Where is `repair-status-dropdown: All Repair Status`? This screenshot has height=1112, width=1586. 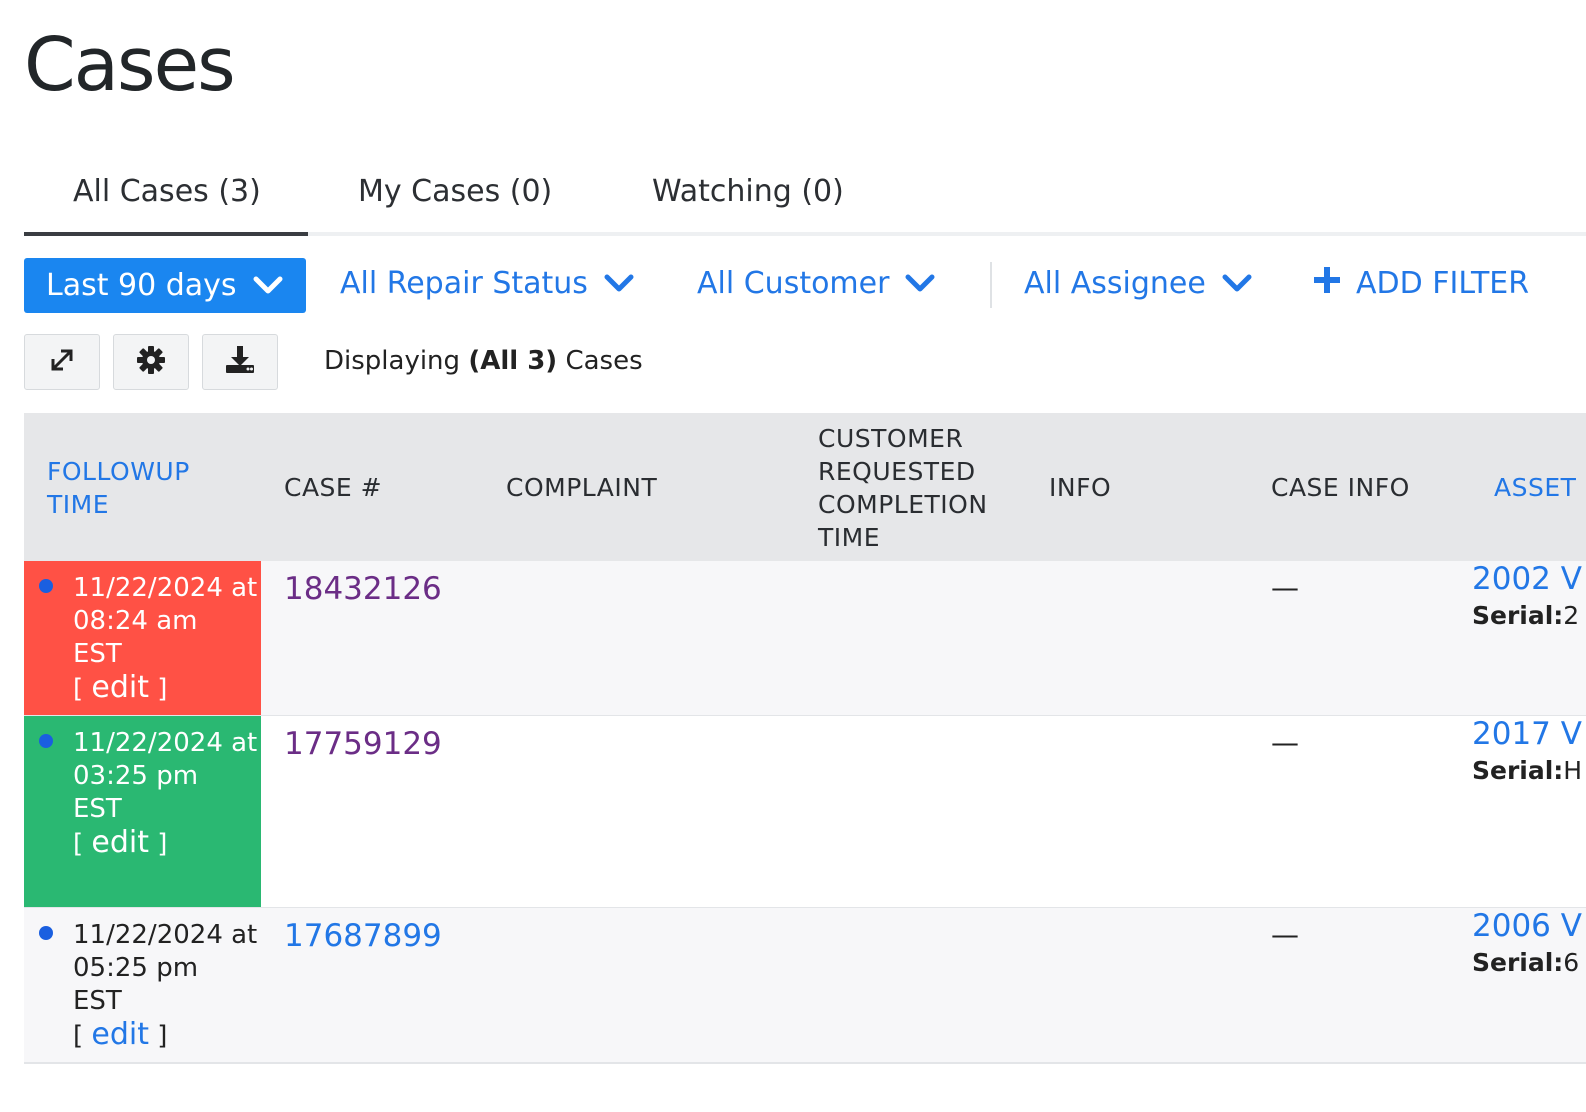 repair-status-dropdown: All Repair Status is located at coordinates (487, 283).